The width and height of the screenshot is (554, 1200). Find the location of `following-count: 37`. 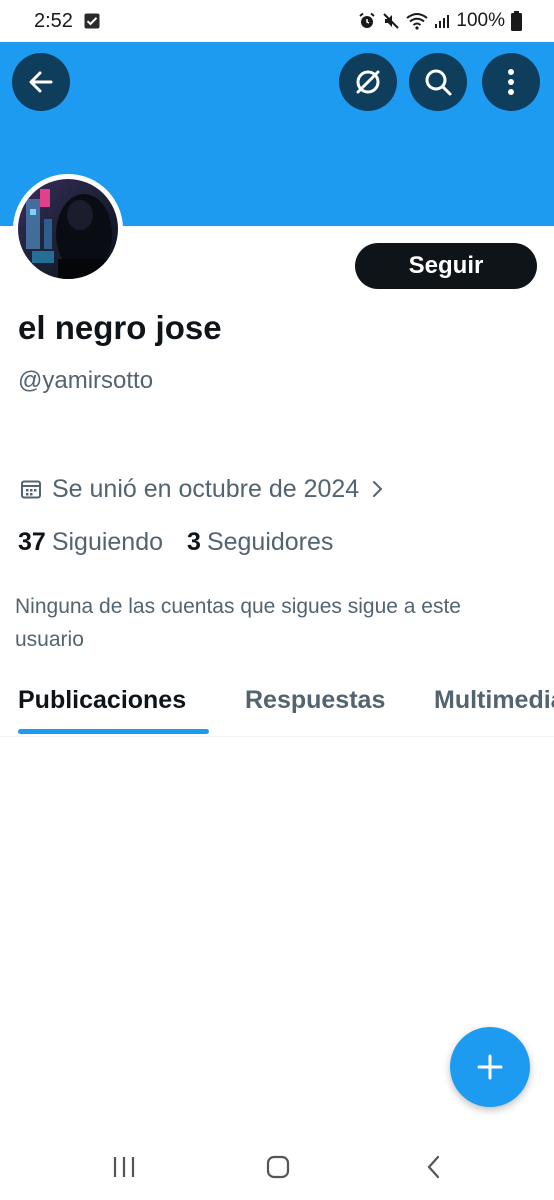

following-count: 37 is located at coordinates (32, 541).